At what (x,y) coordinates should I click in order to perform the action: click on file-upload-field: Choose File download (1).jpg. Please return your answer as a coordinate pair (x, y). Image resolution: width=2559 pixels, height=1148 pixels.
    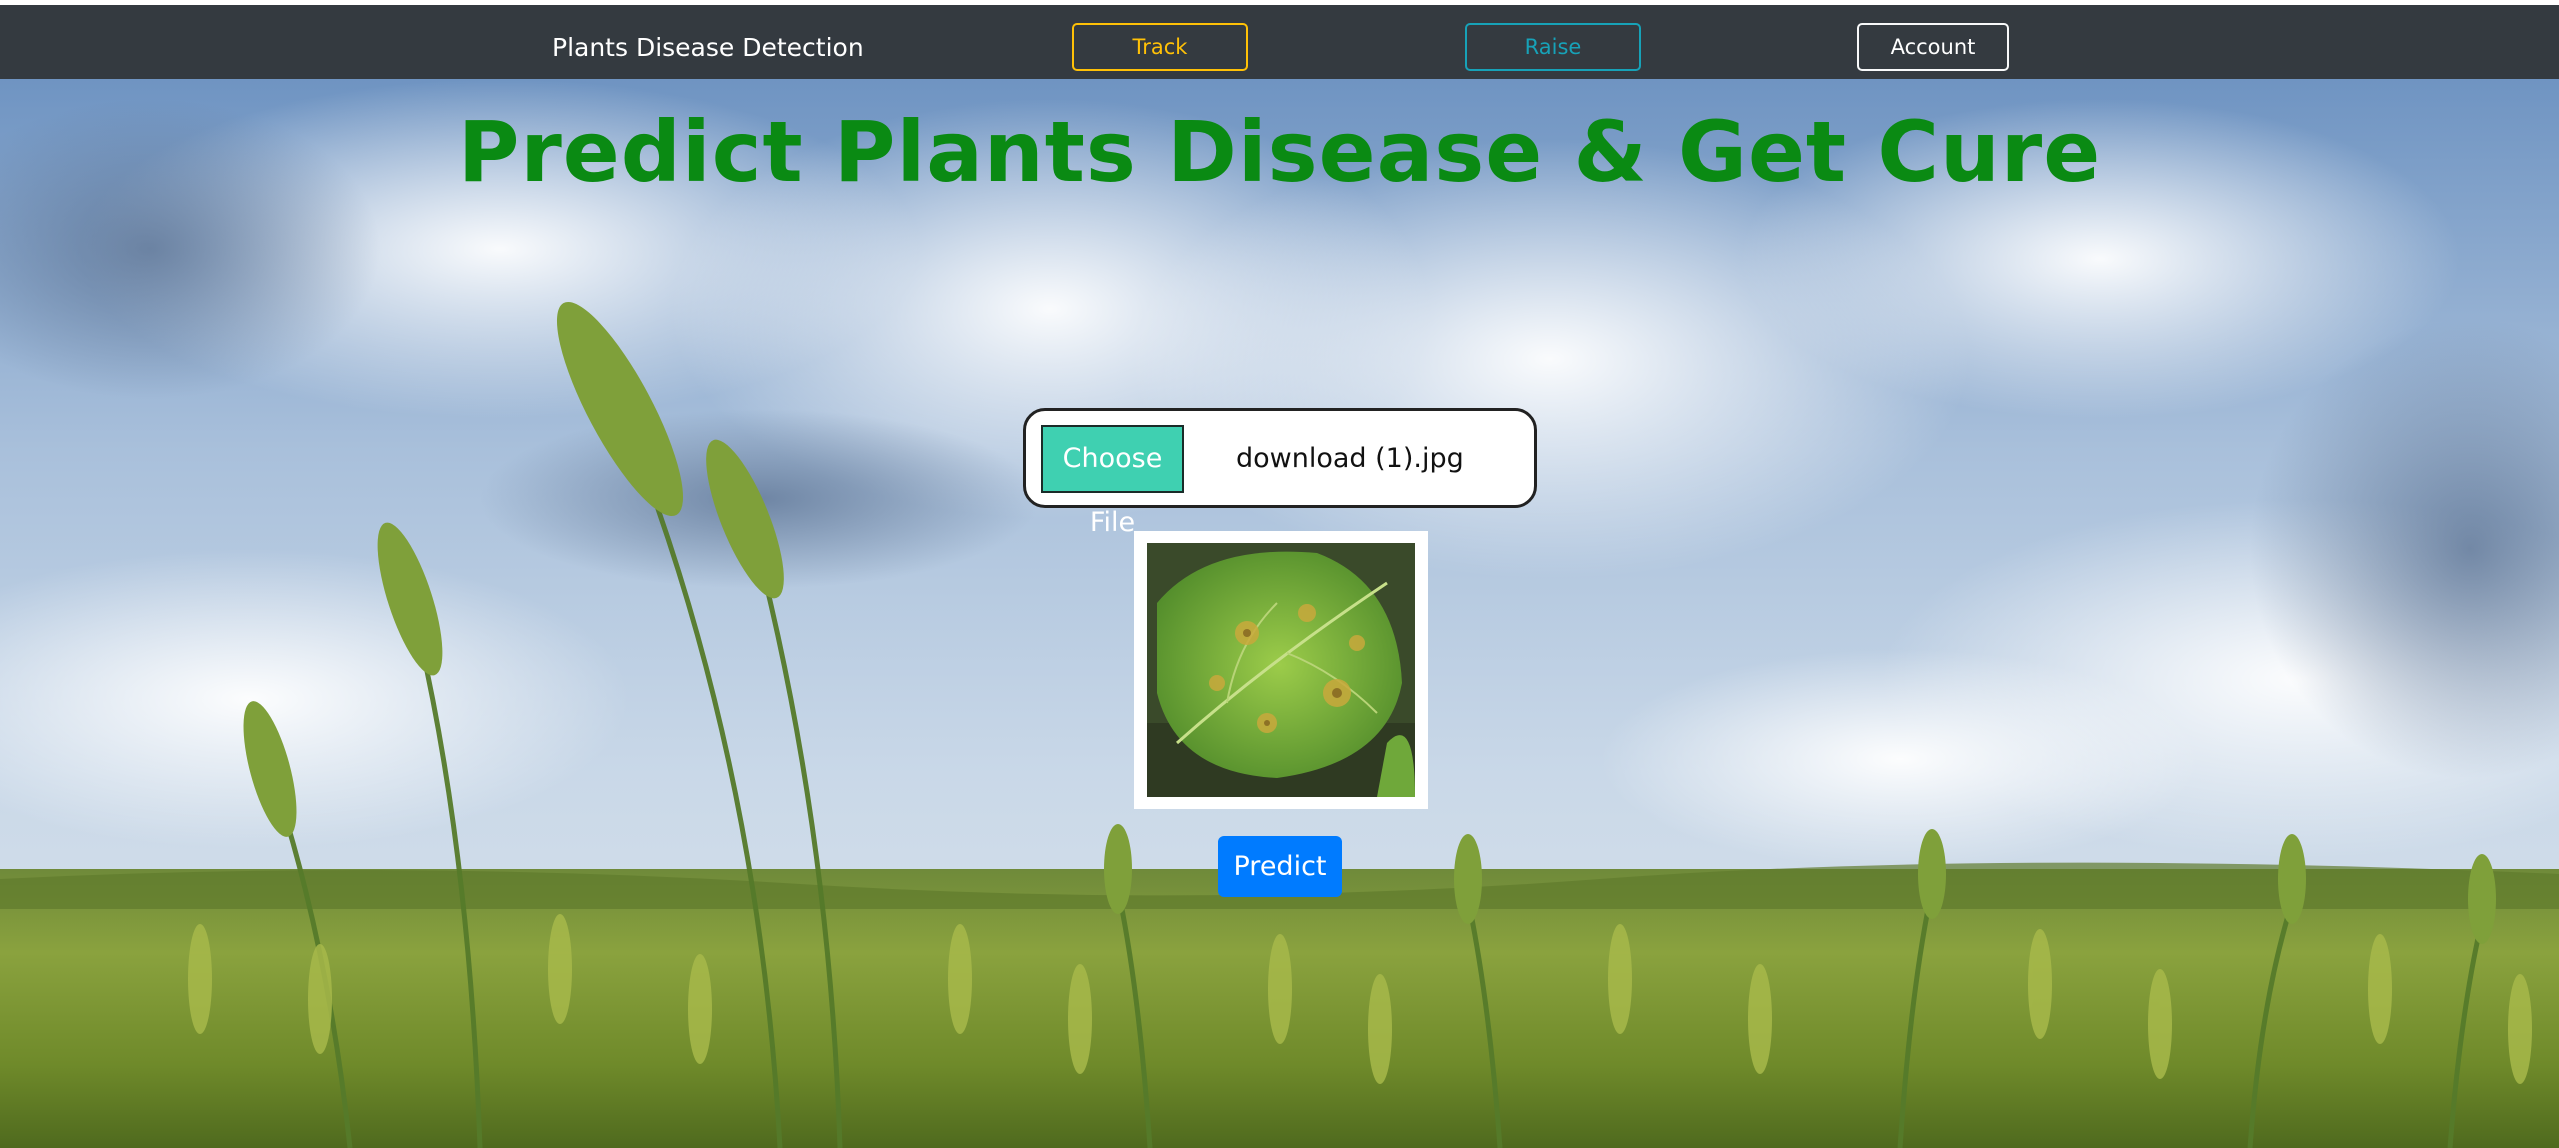
    Looking at the image, I should click on (1280, 473).